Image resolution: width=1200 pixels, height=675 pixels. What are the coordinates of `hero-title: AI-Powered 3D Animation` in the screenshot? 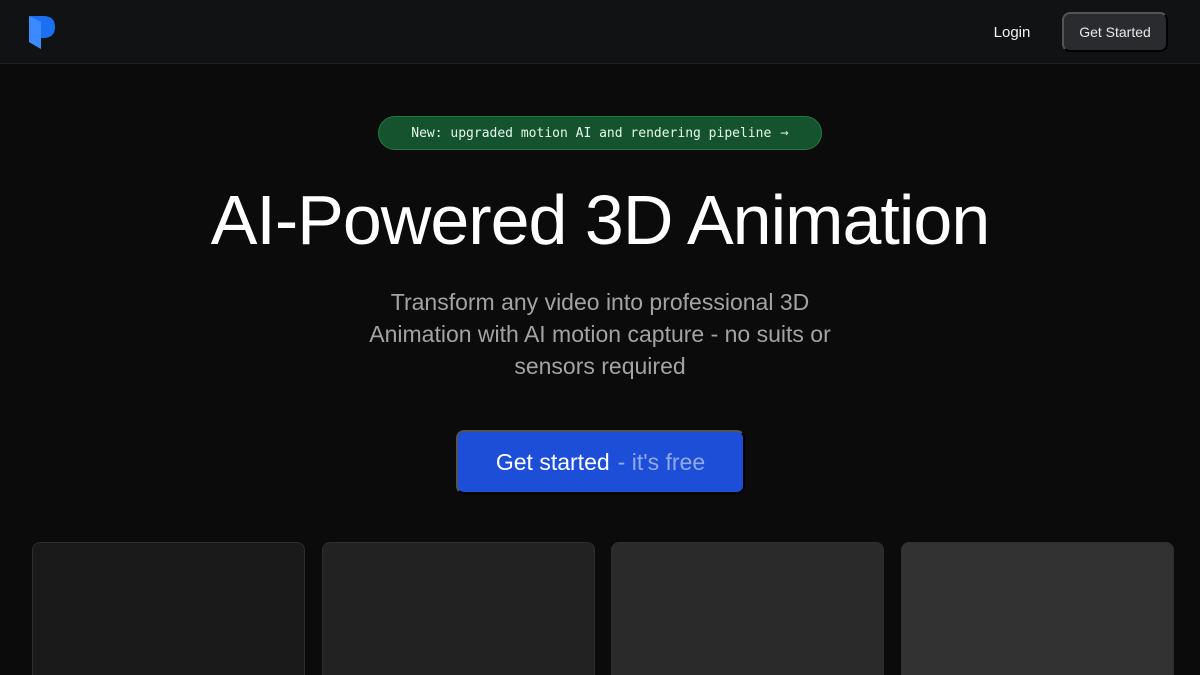 It's located at (600, 220).